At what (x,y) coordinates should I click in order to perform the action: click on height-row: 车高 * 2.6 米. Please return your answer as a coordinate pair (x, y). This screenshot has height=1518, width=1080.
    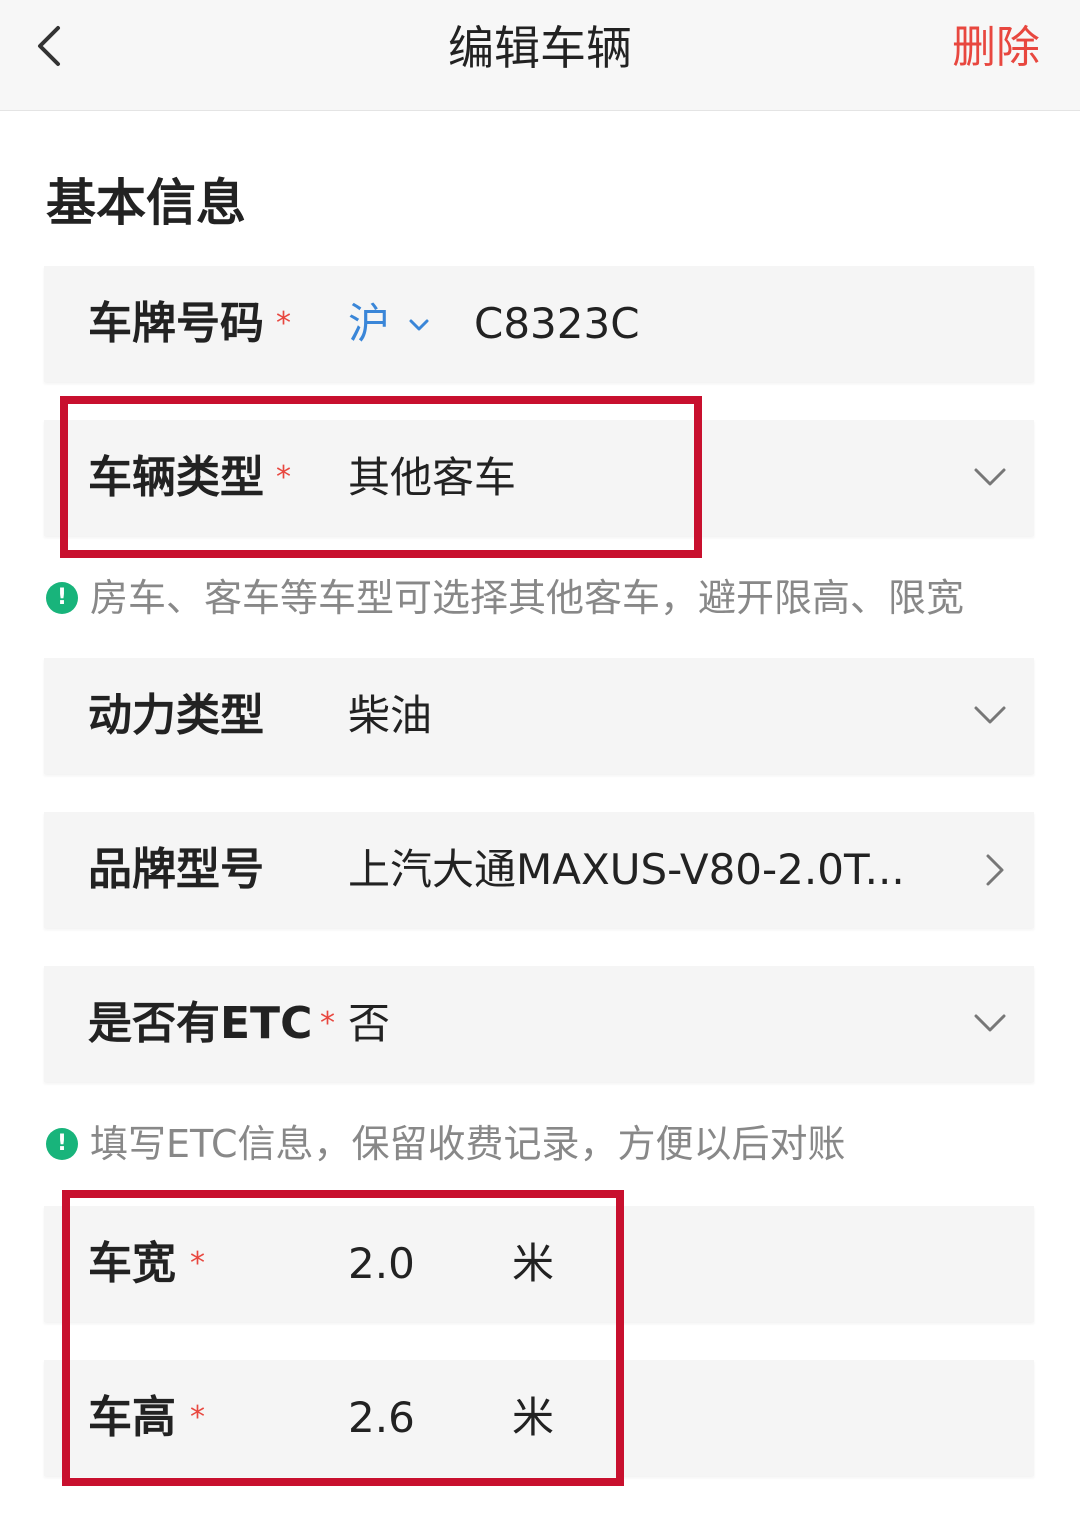
    Looking at the image, I should click on (539, 1418).